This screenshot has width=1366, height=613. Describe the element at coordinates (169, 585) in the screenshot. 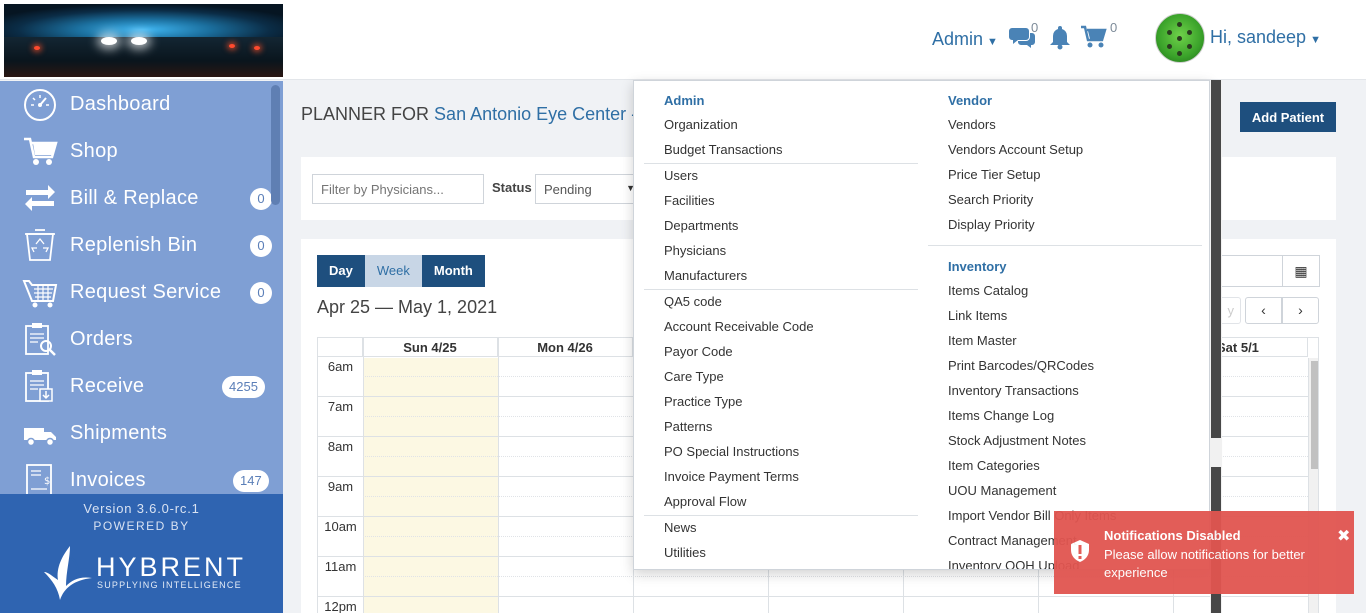

I see `brand-tagline: SUPPLYING INTELLIGENCE` at that location.